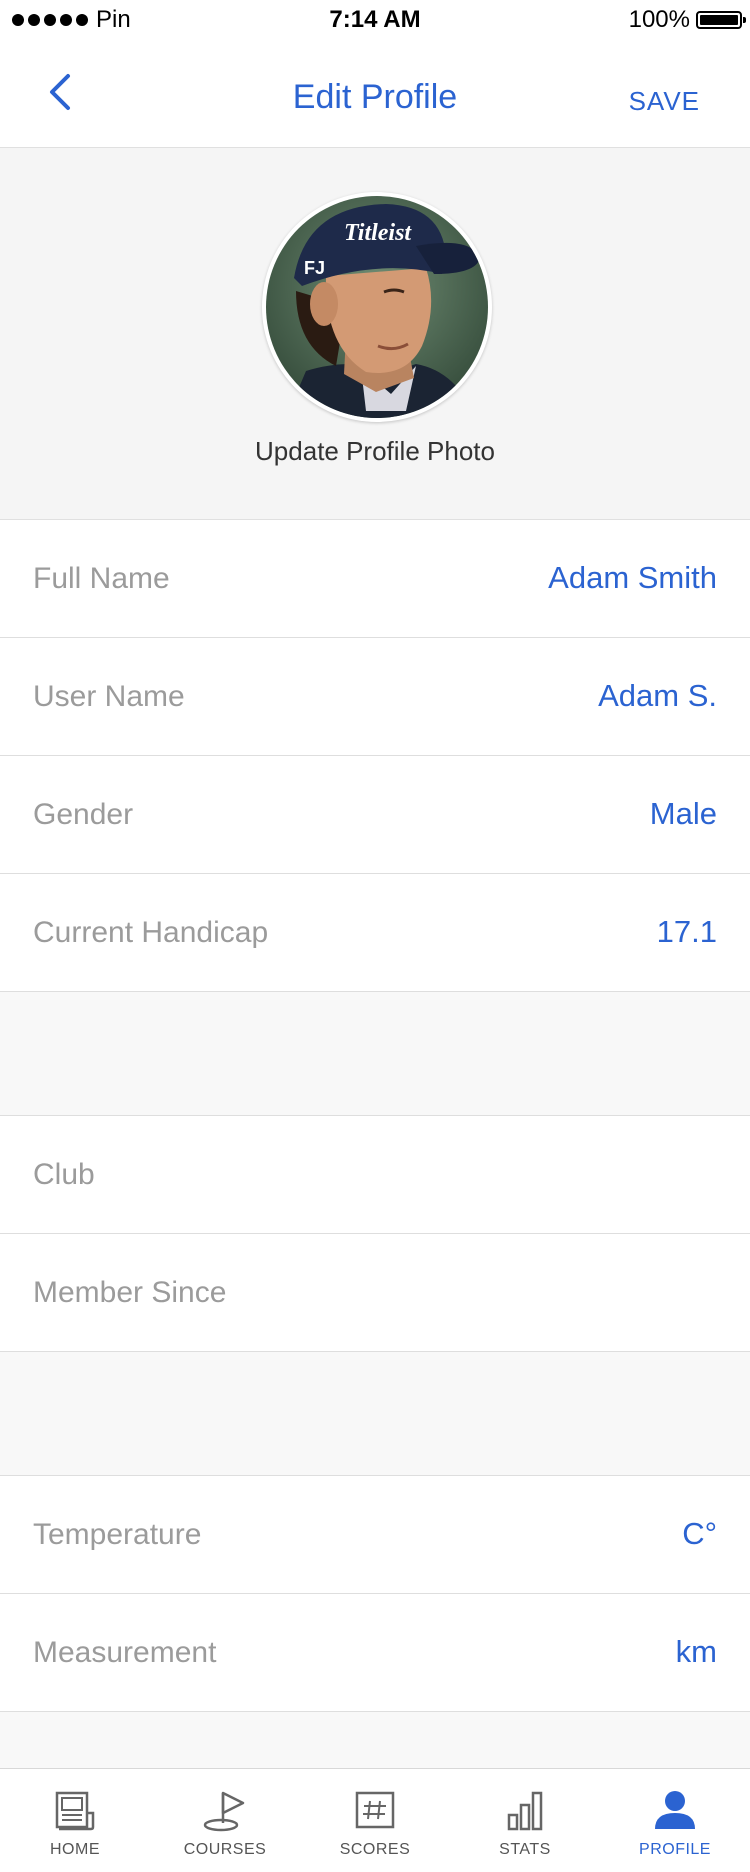  What do you see at coordinates (130, 1292) in the screenshot?
I see `field-label: Member Since` at bounding box center [130, 1292].